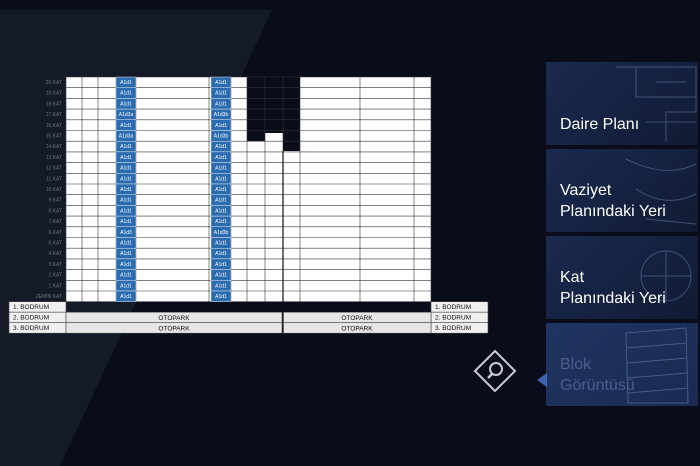 The image size is (700, 466). Describe the element at coordinates (54, 137) in the screenshot. I see `floor-label: 15.KAT` at that location.